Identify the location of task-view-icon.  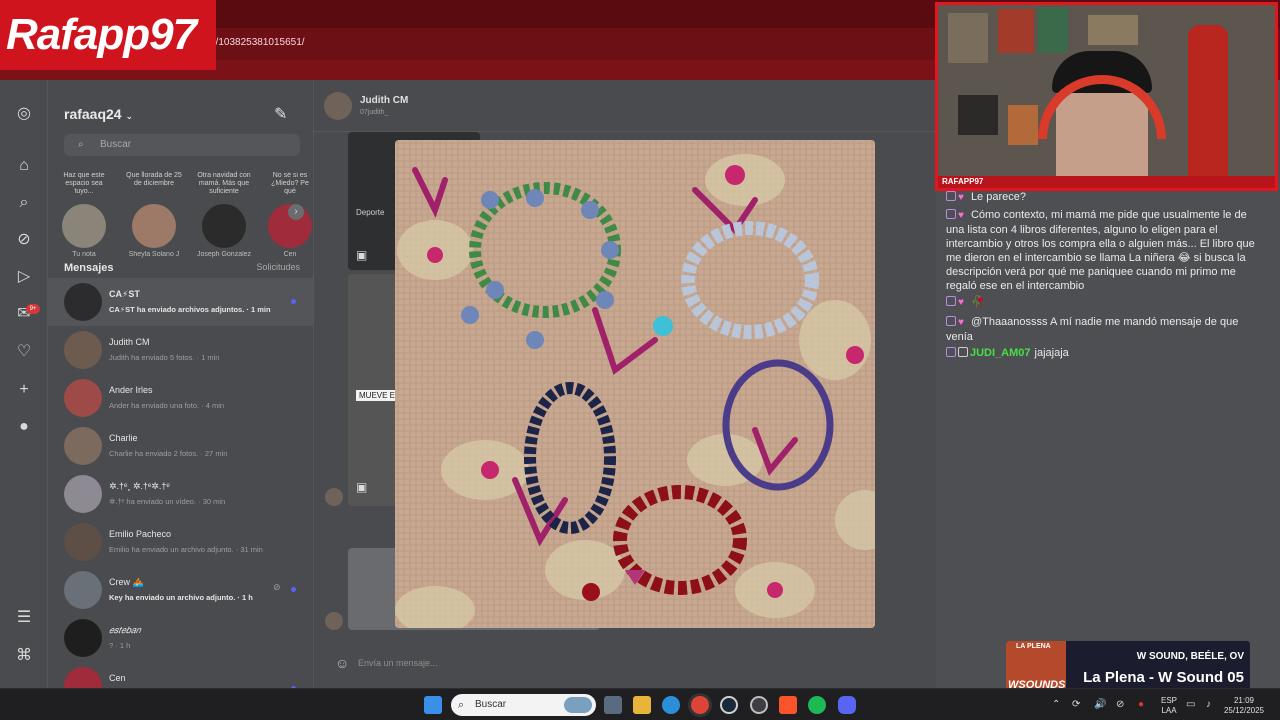
(613, 705).